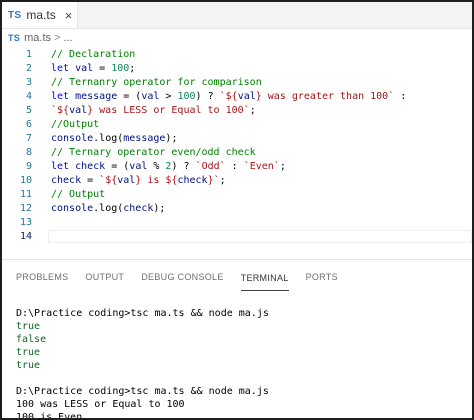  What do you see at coordinates (322, 281) in the screenshot?
I see `tab-ports: PORTS` at bounding box center [322, 281].